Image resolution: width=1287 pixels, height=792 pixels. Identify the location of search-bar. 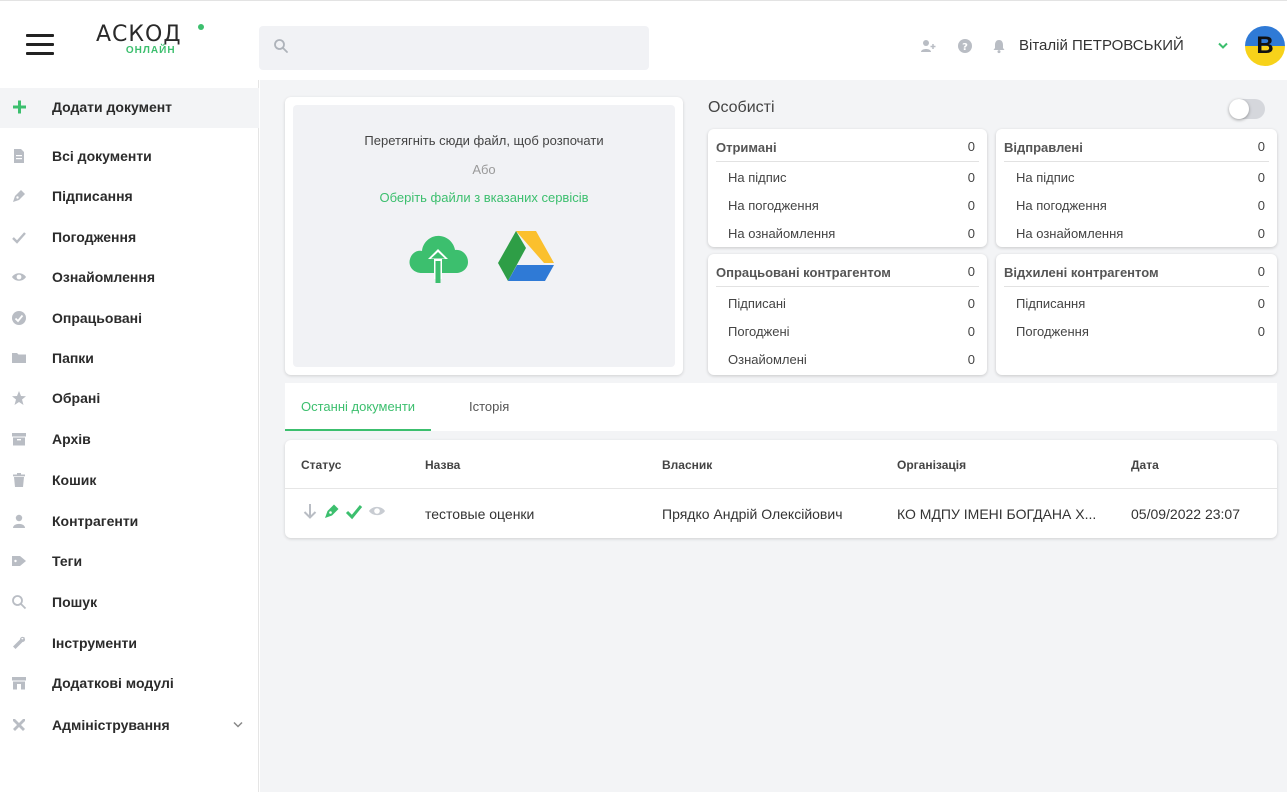
(454, 48).